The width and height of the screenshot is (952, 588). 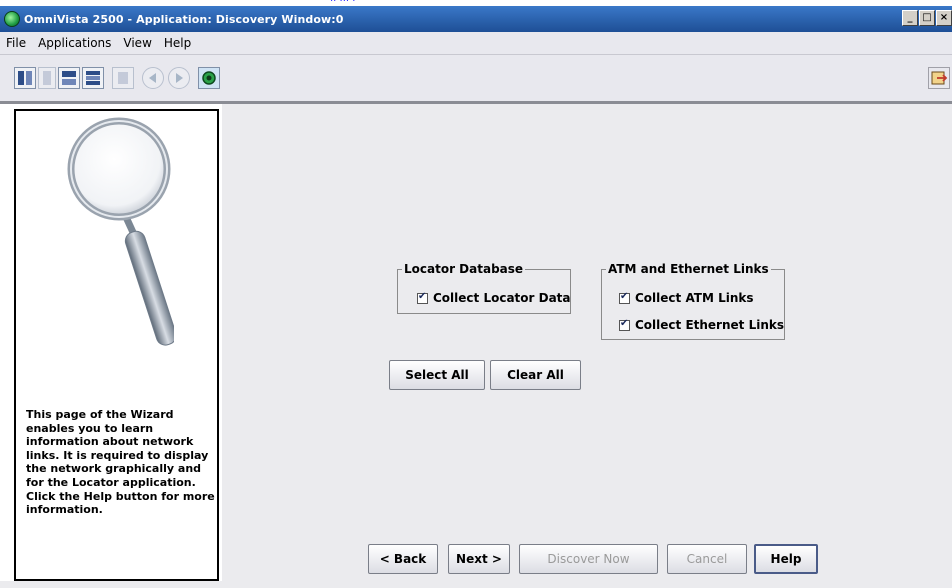 What do you see at coordinates (16, 43) in the screenshot?
I see `menu-file: File` at bounding box center [16, 43].